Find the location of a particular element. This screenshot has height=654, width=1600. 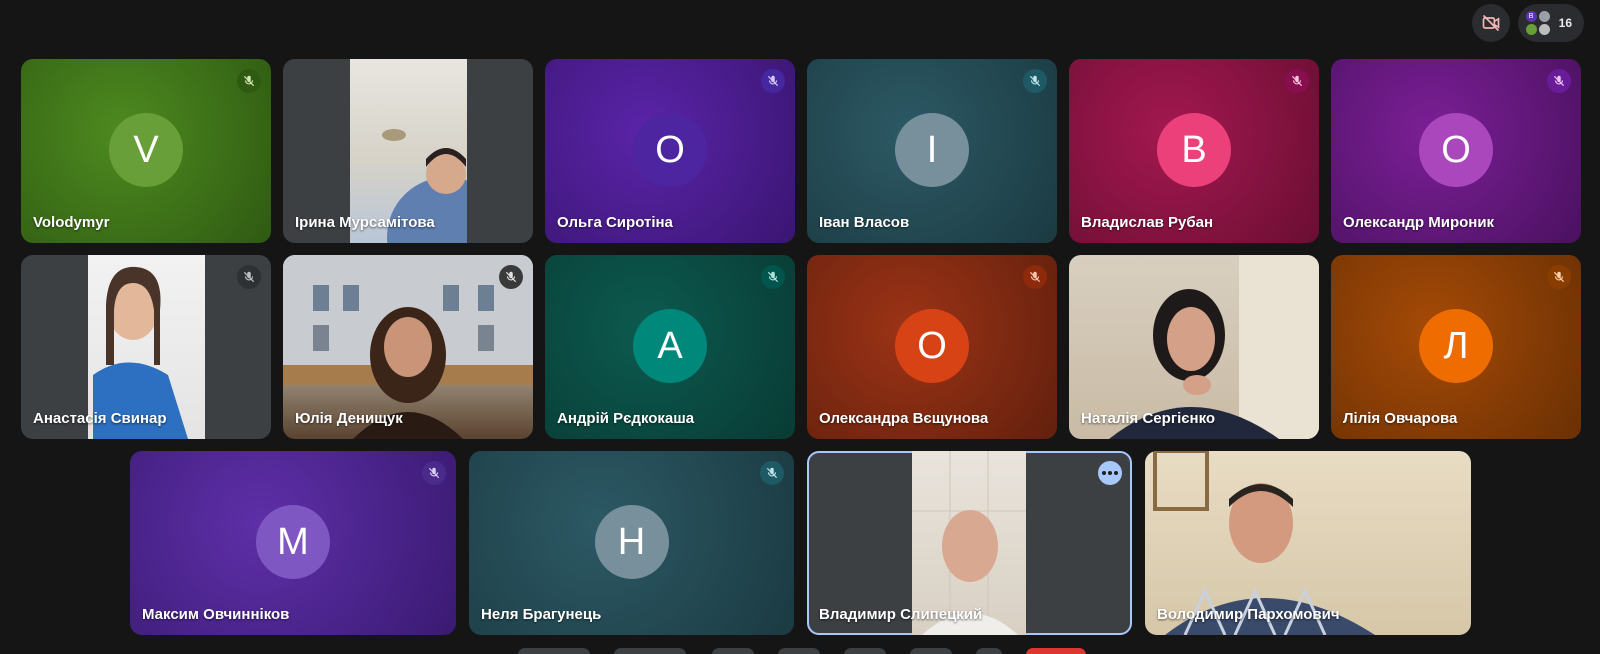

bottom-toolbar-edge is located at coordinates (800, 649).